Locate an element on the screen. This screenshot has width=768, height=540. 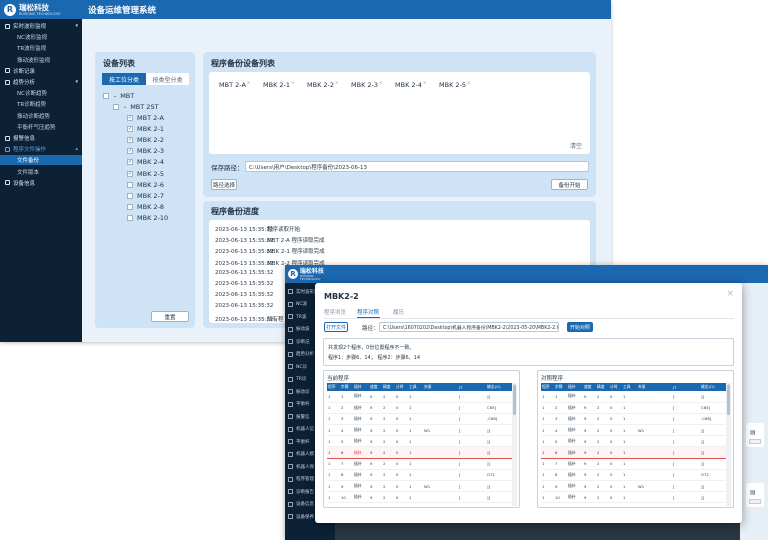
selected-device-tag: MBK 2-1× is located at coordinates (278, 84).